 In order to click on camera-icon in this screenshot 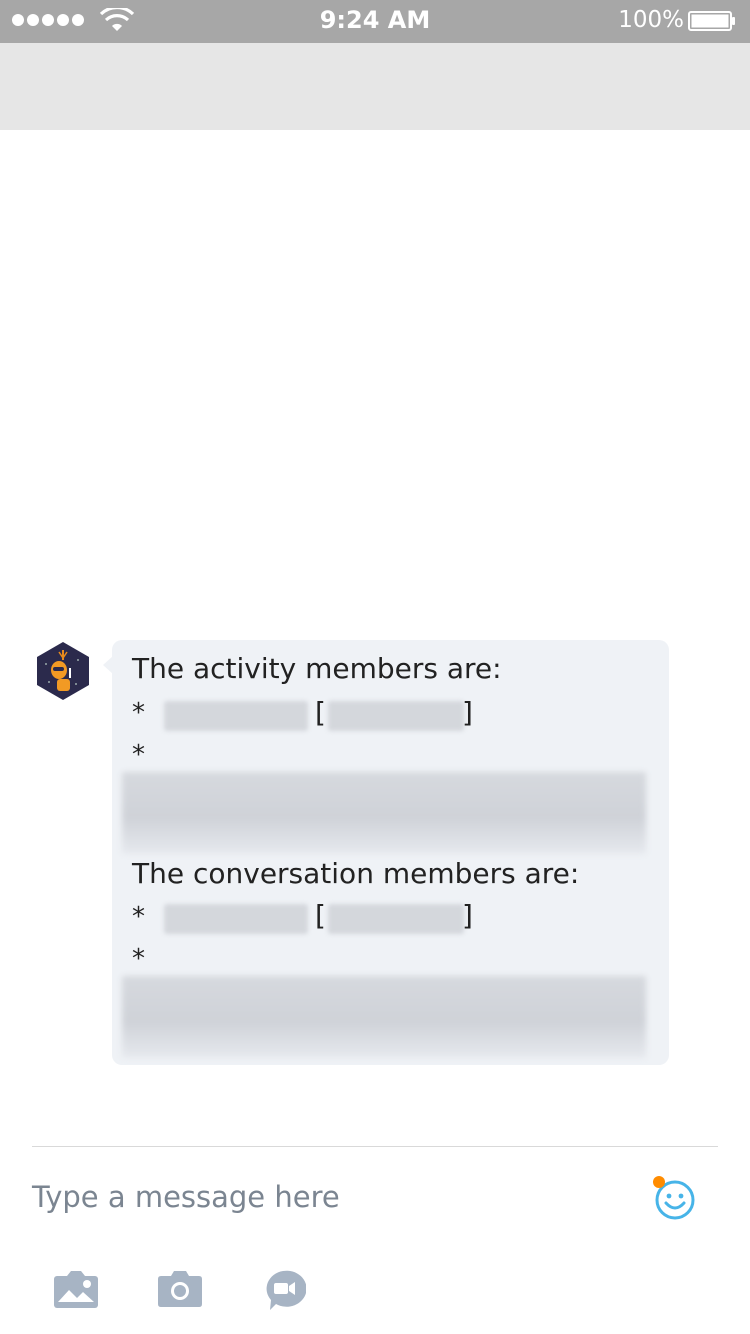, I will do `click(180, 1289)`.